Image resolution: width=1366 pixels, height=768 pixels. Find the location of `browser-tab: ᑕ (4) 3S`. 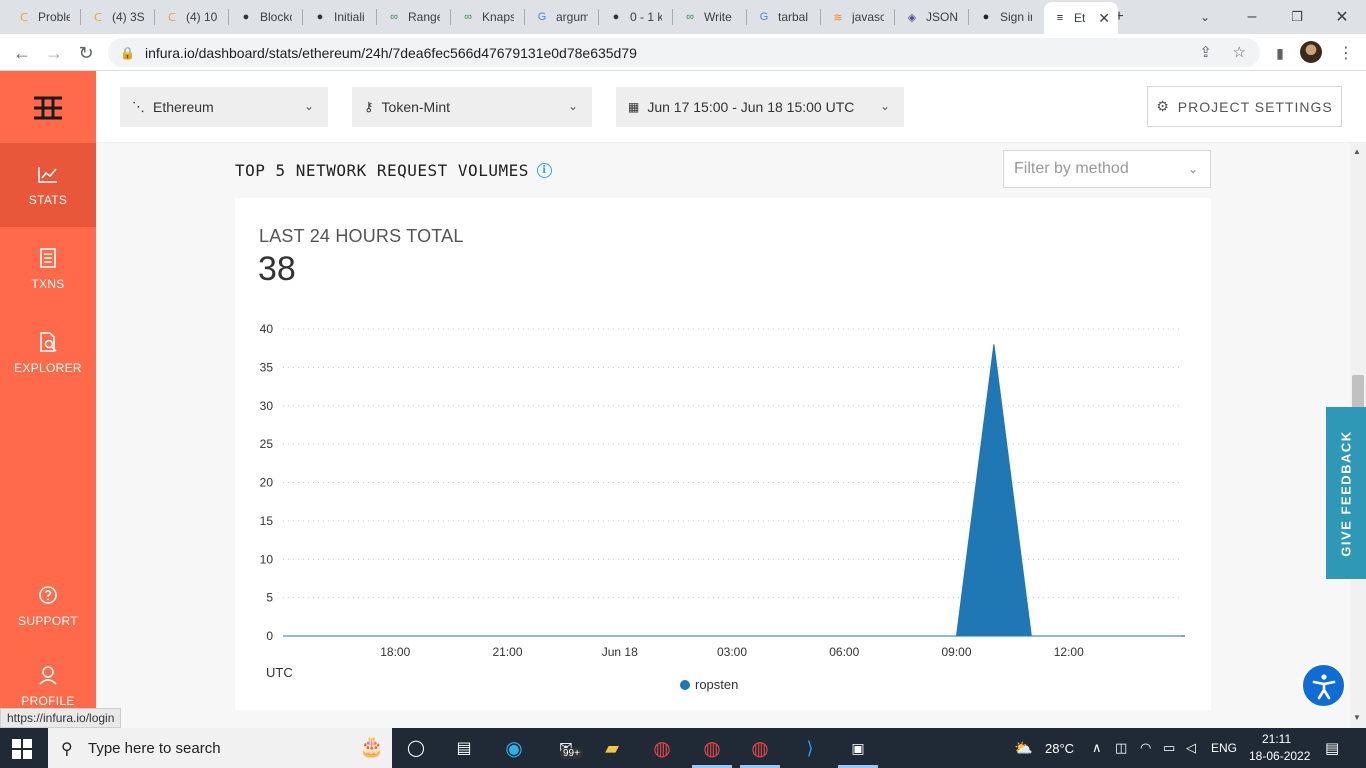

browser-tab: ᑕ (4) 3S is located at coordinates (117, 17).